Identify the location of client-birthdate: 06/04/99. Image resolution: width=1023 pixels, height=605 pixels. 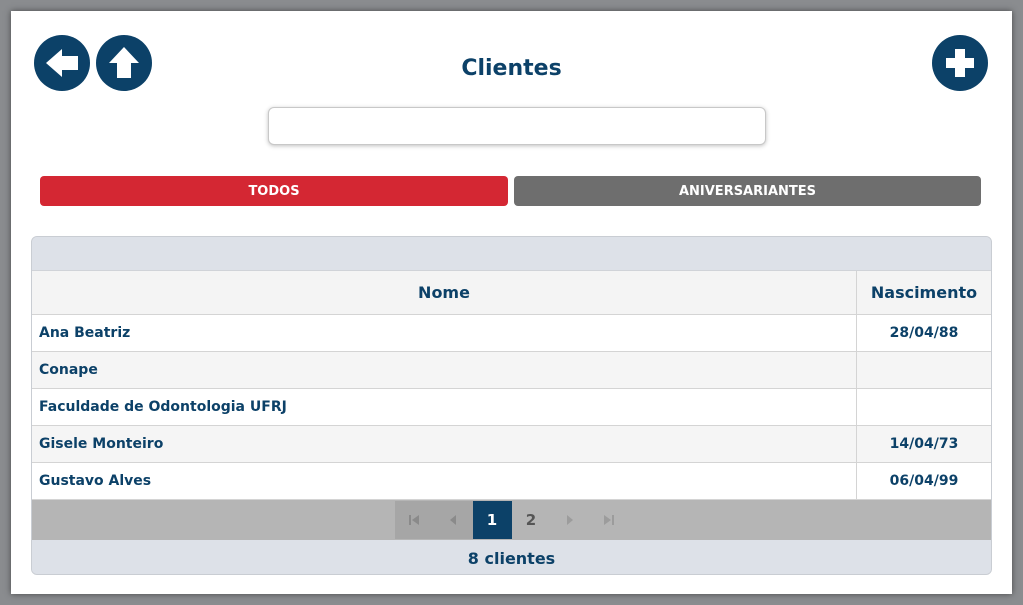
(923, 480).